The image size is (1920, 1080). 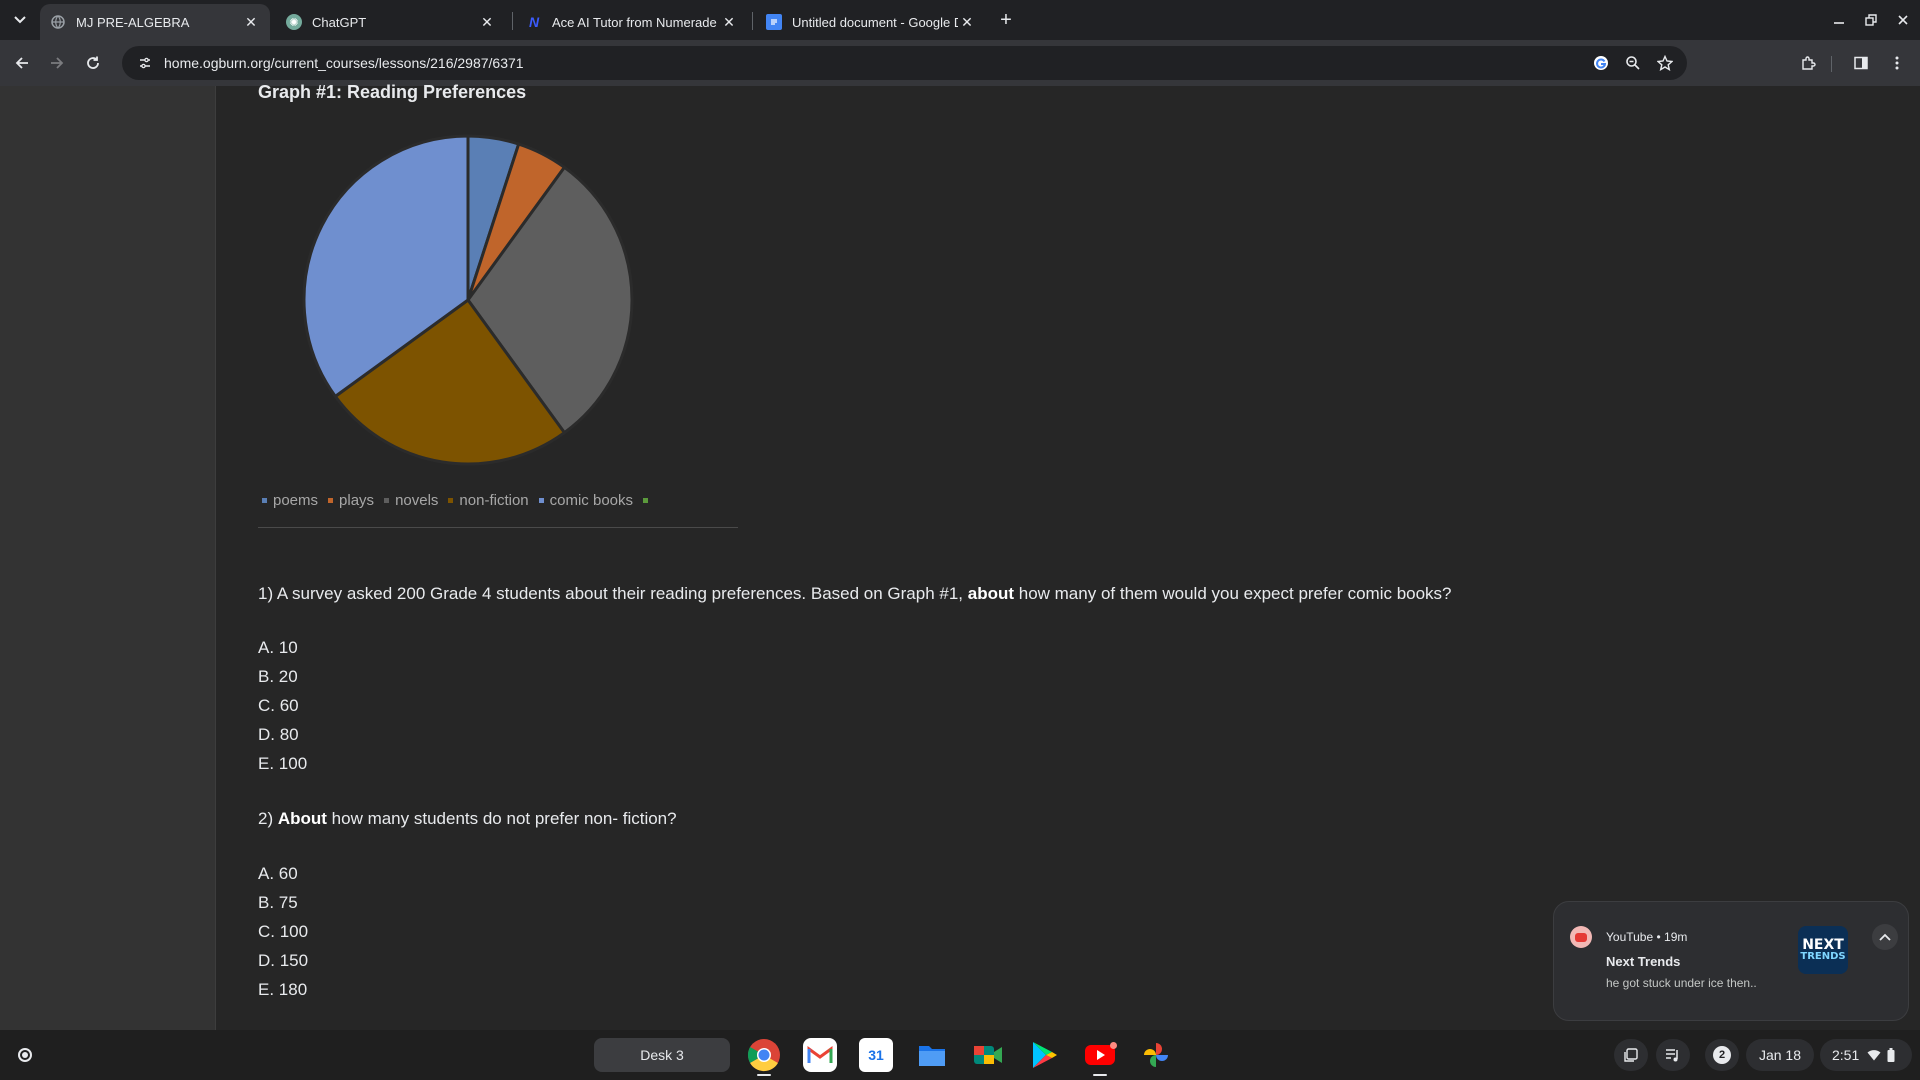 What do you see at coordinates (1630, 937) in the screenshot?
I see `notification-app: YouTube` at bounding box center [1630, 937].